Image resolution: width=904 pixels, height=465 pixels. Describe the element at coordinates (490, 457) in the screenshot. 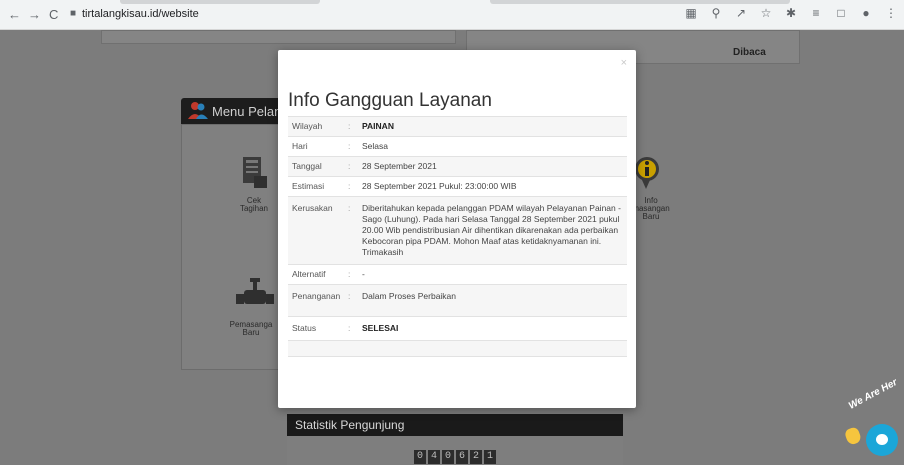

I see `counter-digit: 1` at that location.